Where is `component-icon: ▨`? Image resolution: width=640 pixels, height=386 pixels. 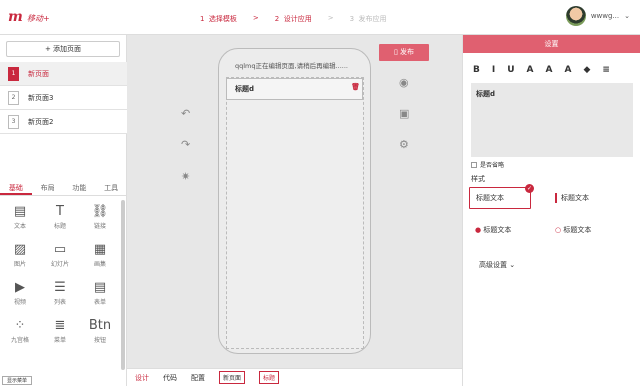
component-icon: ▨ is located at coordinates (20, 249).